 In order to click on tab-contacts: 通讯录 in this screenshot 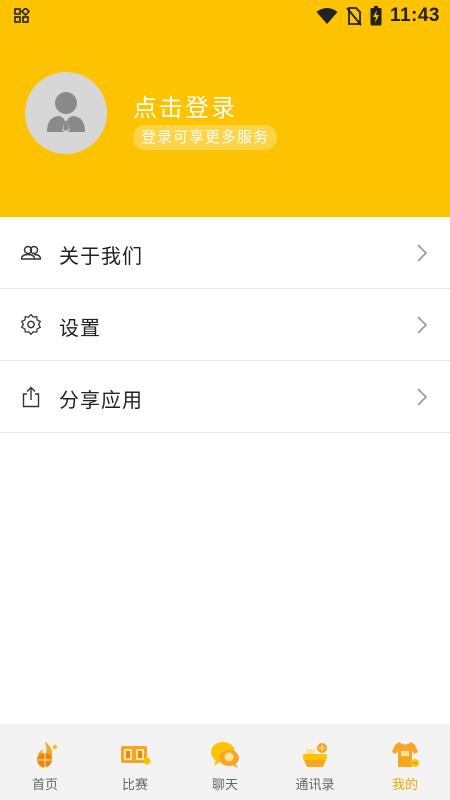, I will do `click(315, 762)`.